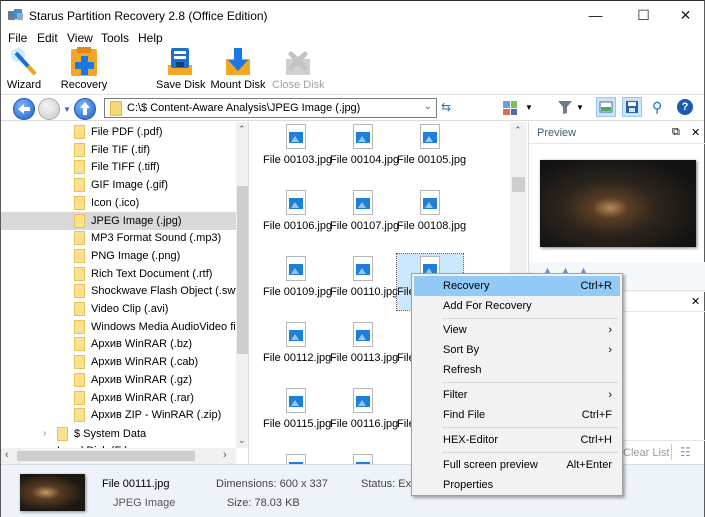 This screenshot has height=517, width=705. What do you see at coordinates (225, 455) in the screenshot?
I see `scroll-right-icon: ›` at bounding box center [225, 455].